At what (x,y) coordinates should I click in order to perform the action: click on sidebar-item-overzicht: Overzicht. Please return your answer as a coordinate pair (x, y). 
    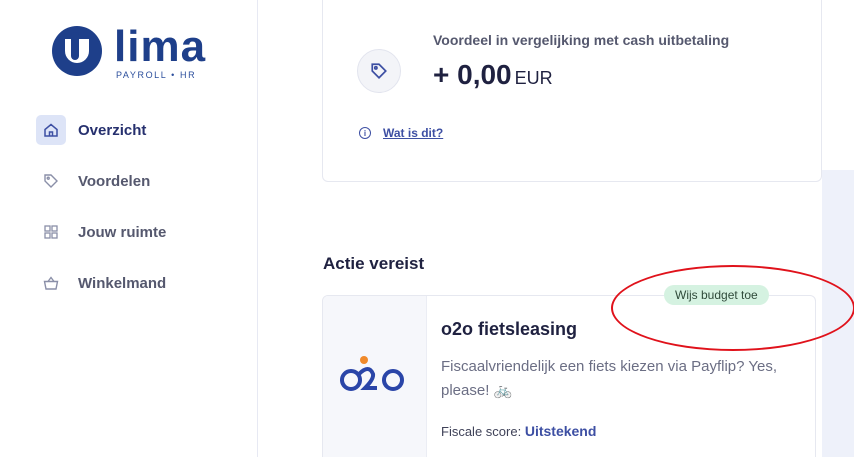
    Looking at the image, I should click on (141, 130).